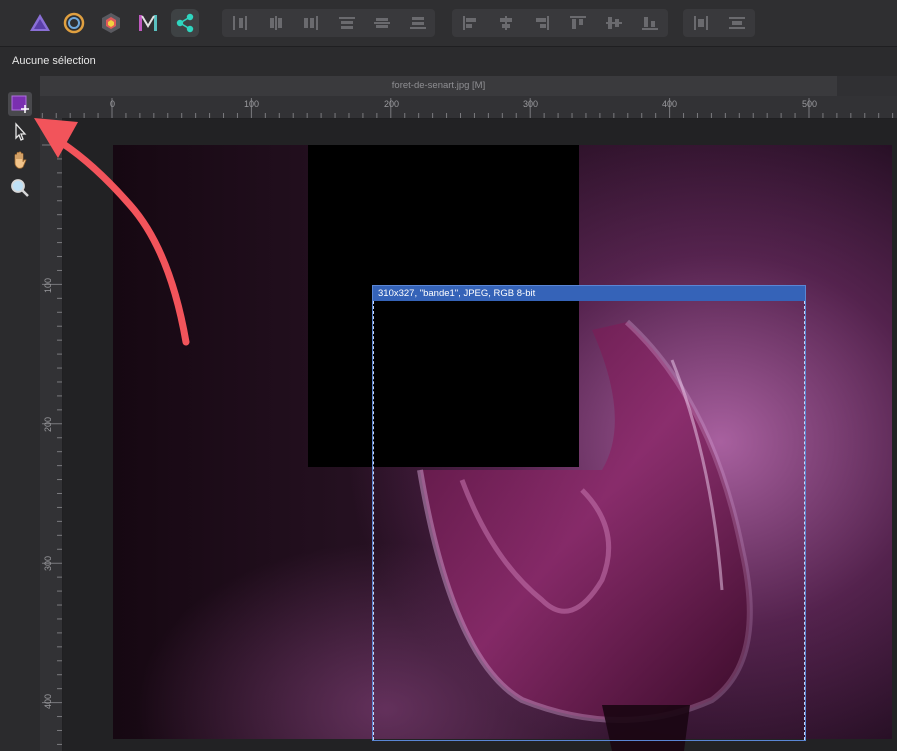  I want to click on distribute-center-v-icon, so click(382, 23).